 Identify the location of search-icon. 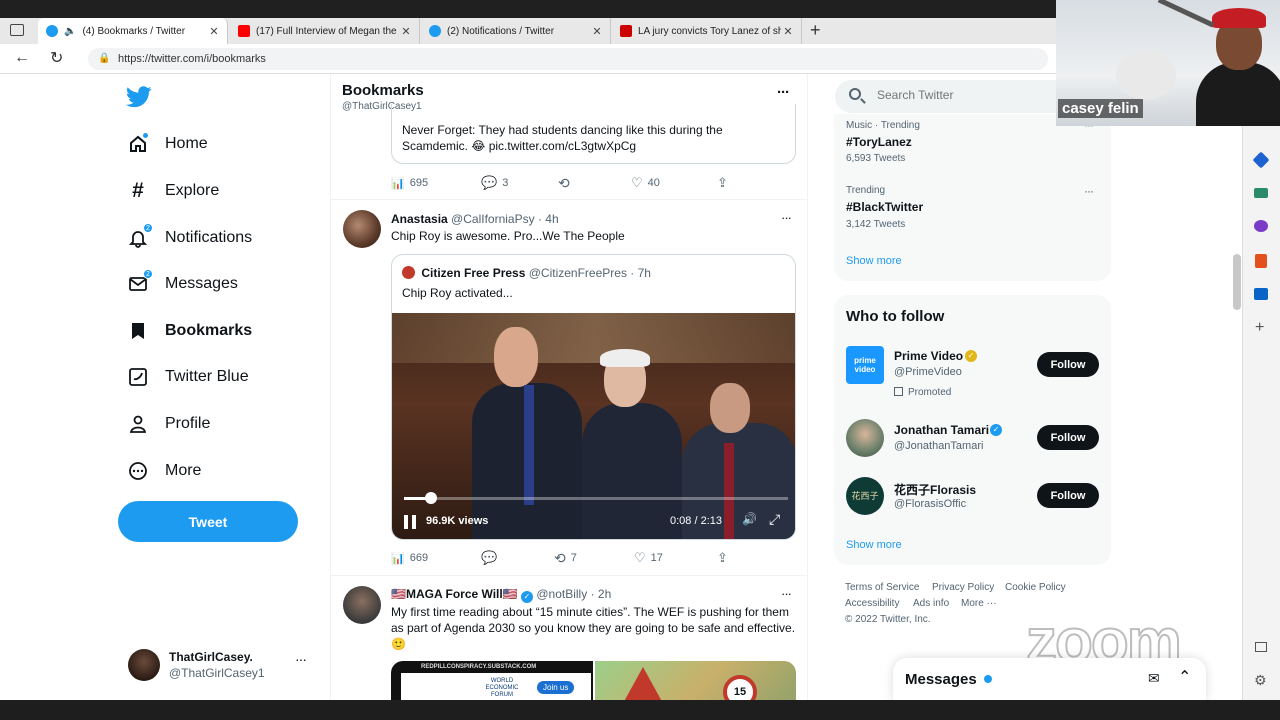
(855, 94).